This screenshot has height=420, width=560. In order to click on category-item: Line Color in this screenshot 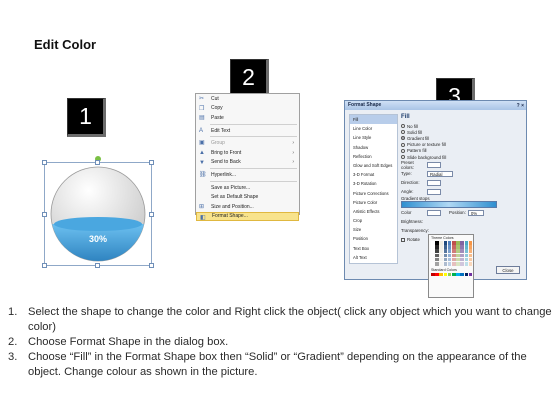, I will do `click(373, 128)`.